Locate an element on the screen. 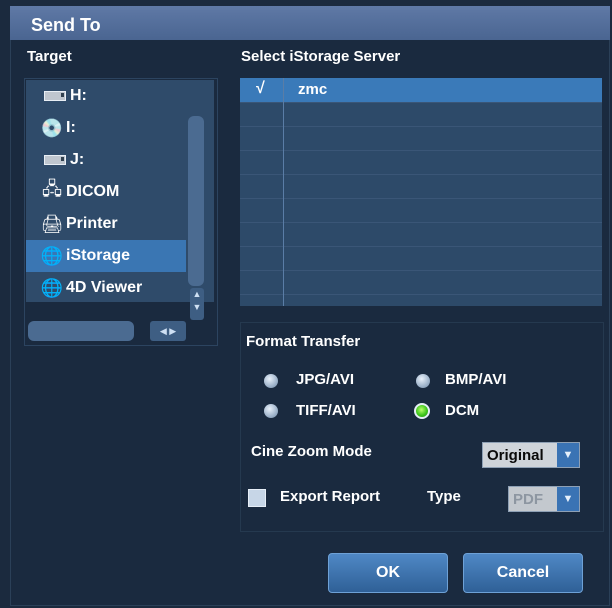 The width and height of the screenshot is (612, 608). server-label: Select iStorage Server is located at coordinates (321, 56).